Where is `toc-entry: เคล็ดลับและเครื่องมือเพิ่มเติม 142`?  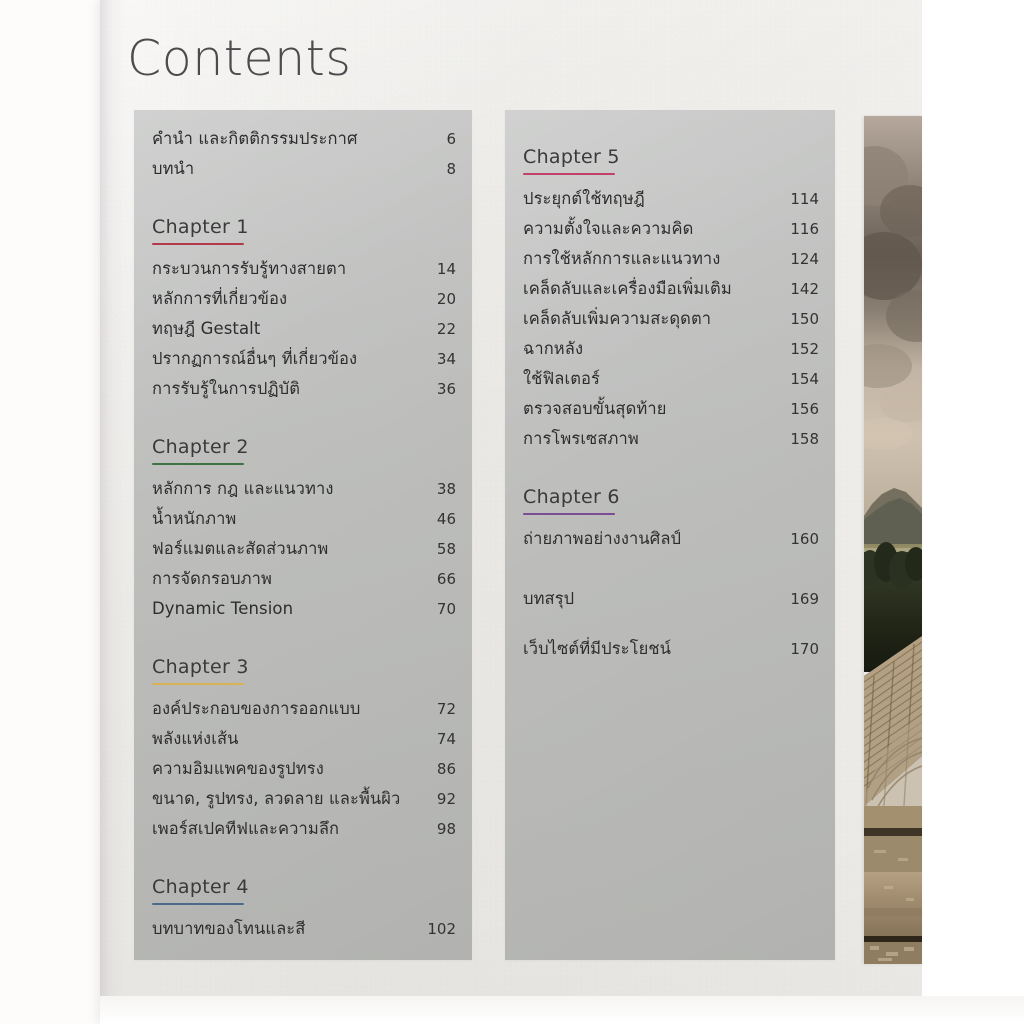
toc-entry: เคล็ดลับและเครื่องมือเพิ่มเติม 142 is located at coordinates (670, 289).